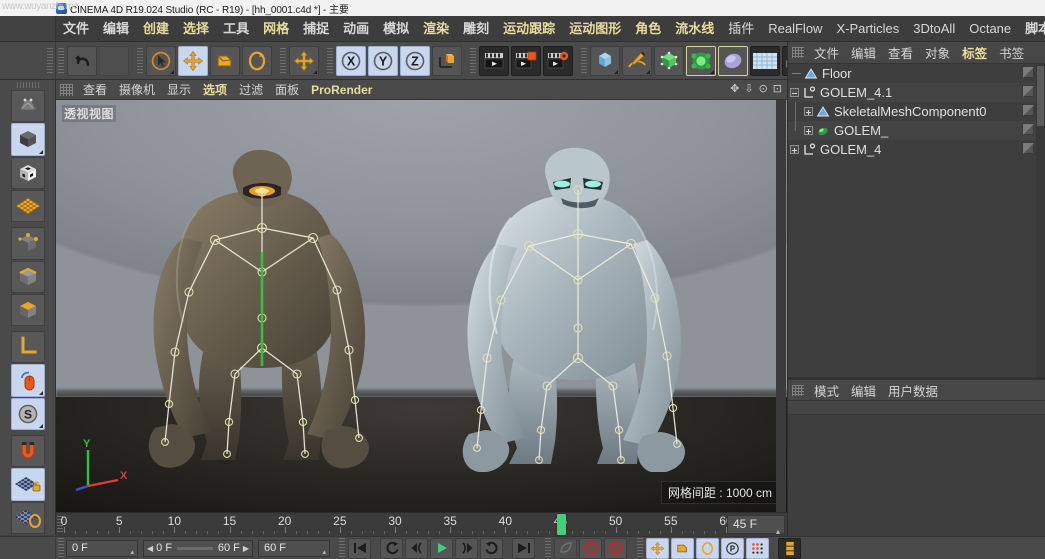  I want to click on group-grip-axis-locks, so click(330, 60).